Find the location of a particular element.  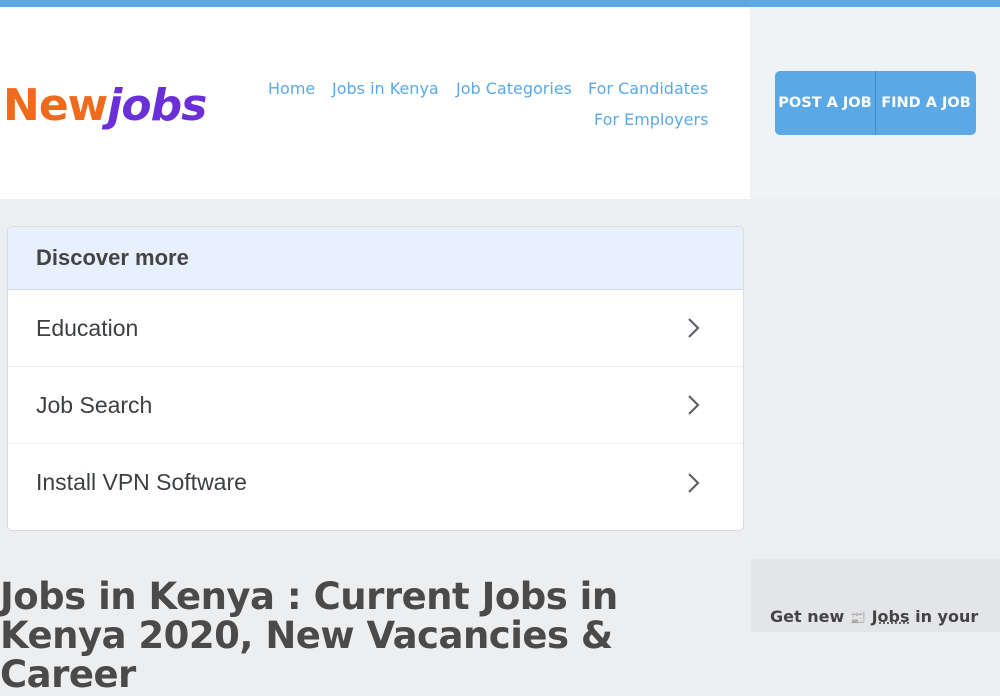

nav-for-candidates: For Candidates is located at coordinates (648, 88).